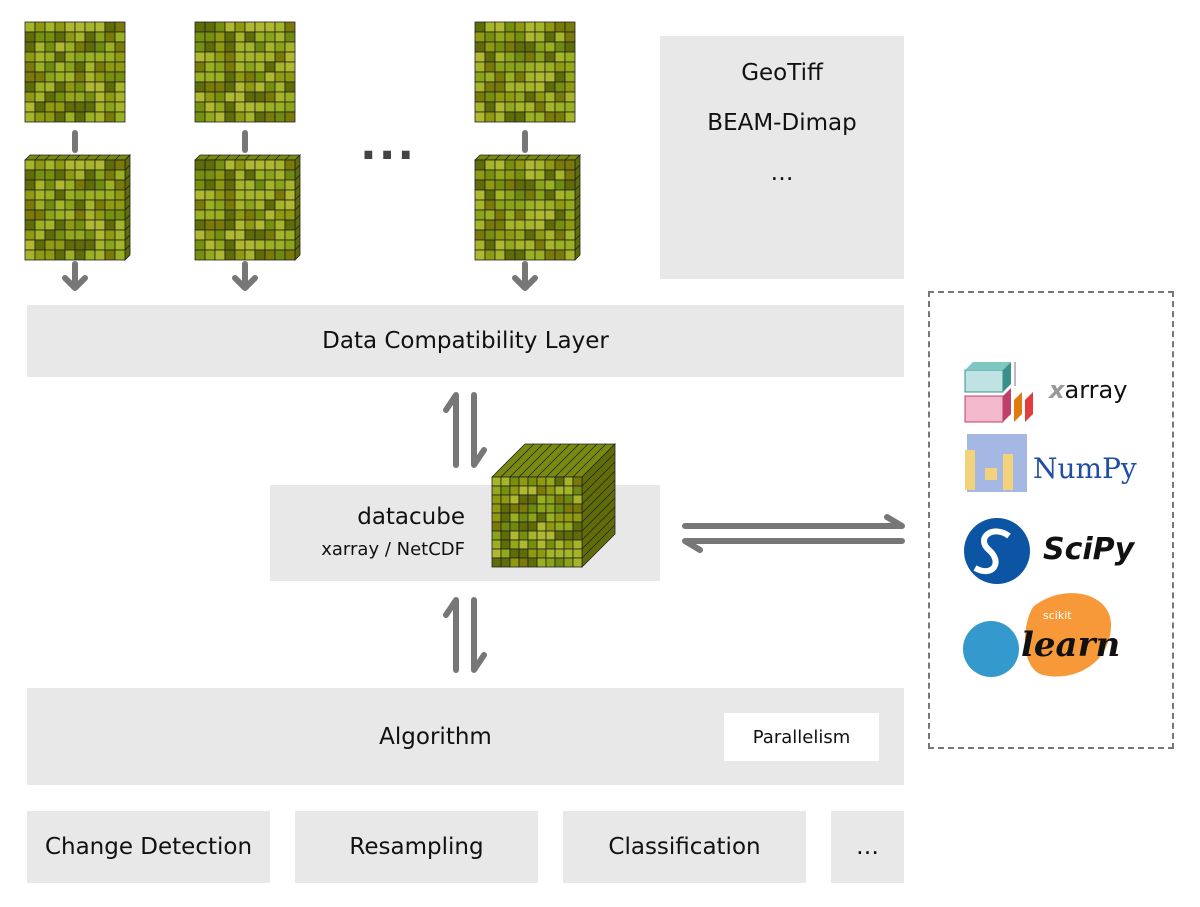  What do you see at coordinates (1096, 390) in the screenshot?
I see `xarray-label: array` at bounding box center [1096, 390].